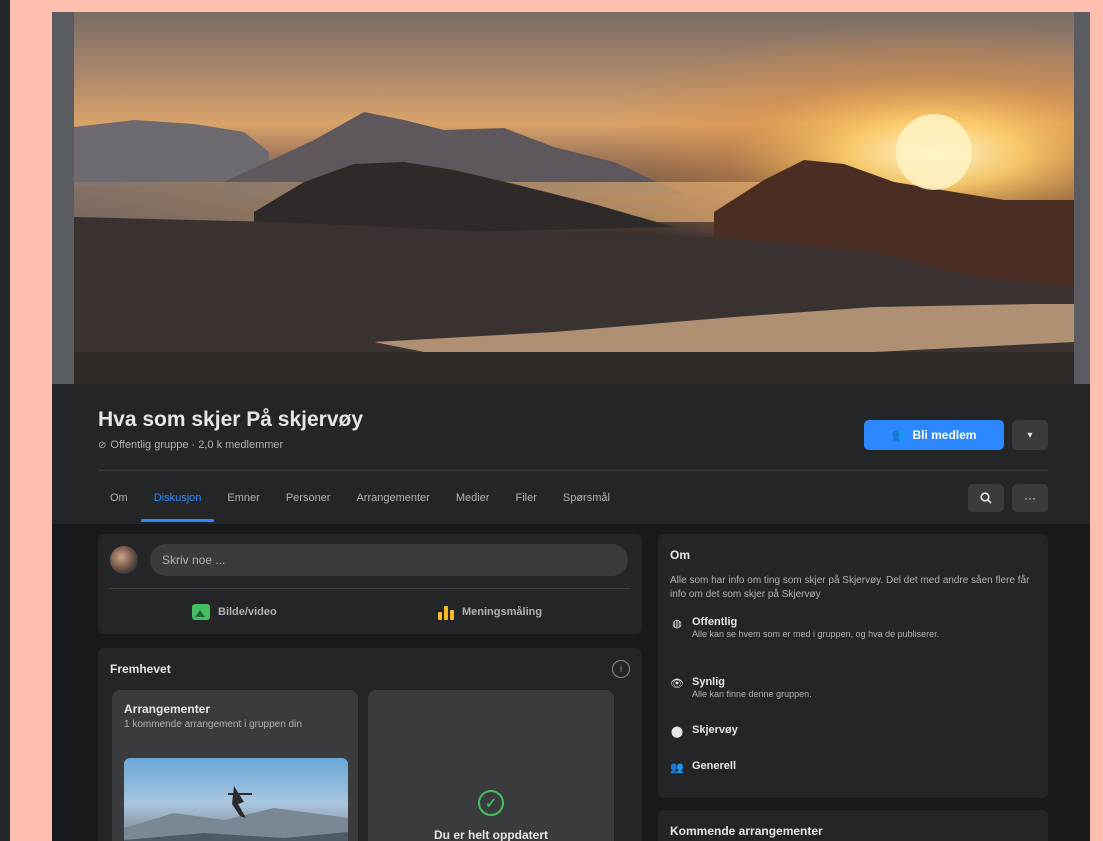 The height and width of the screenshot is (841, 1103). Describe the element at coordinates (213, 724) in the screenshot. I see `events-card-desc: 1 kommende arrangement i gruppen din` at that location.